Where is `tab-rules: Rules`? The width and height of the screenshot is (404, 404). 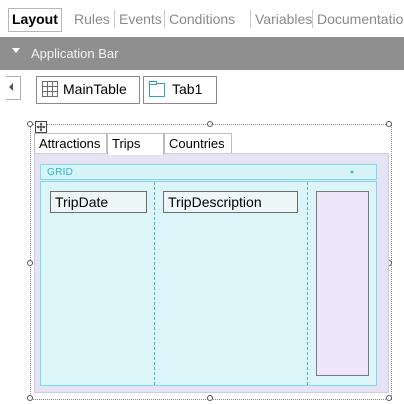
tab-rules: Rules is located at coordinates (92, 19).